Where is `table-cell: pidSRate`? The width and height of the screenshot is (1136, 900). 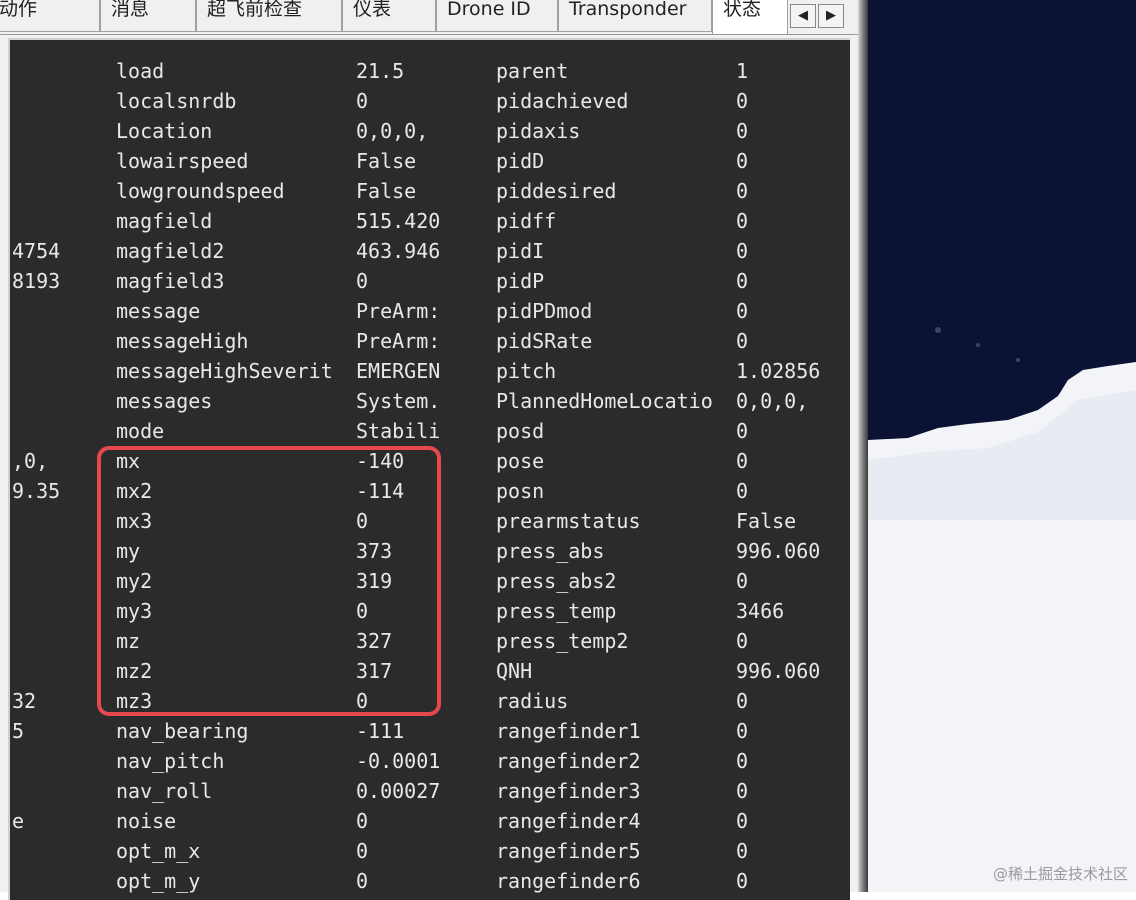 table-cell: pidSRate is located at coordinates (544, 341).